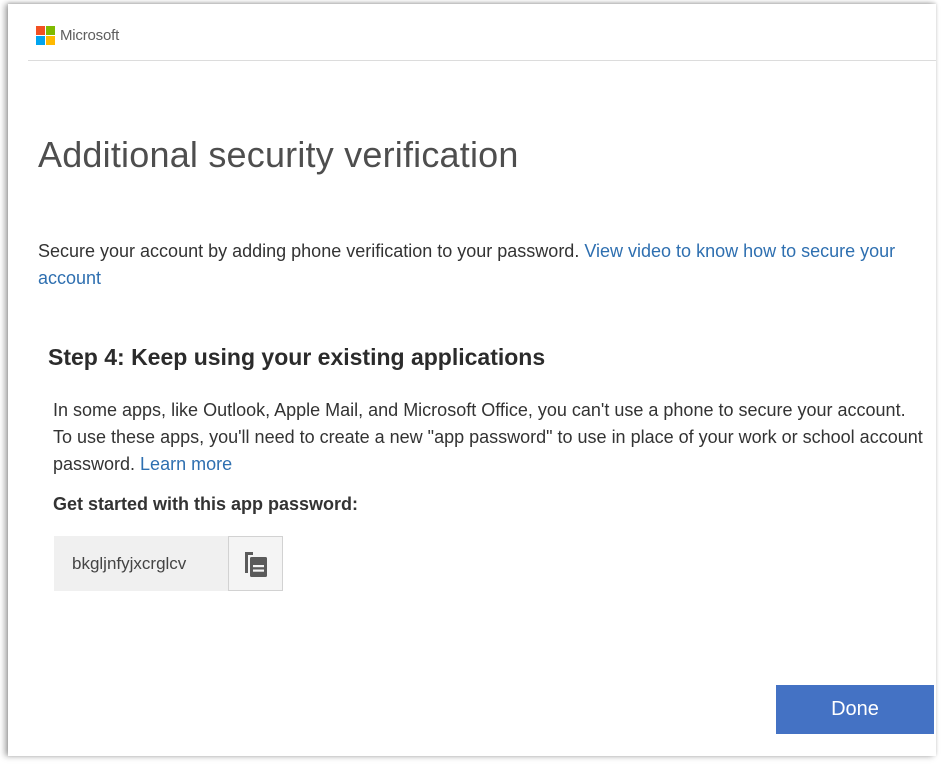 The image size is (942, 765). What do you see at coordinates (278, 154) in the screenshot?
I see `page-title: Additional security verification` at bounding box center [278, 154].